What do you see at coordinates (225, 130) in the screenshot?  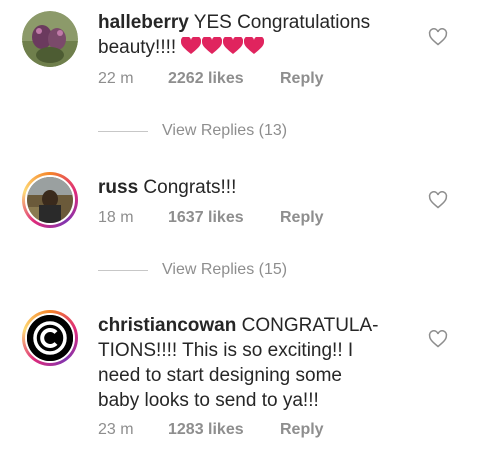 I see `view-replies-label: View Replies (13)` at bounding box center [225, 130].